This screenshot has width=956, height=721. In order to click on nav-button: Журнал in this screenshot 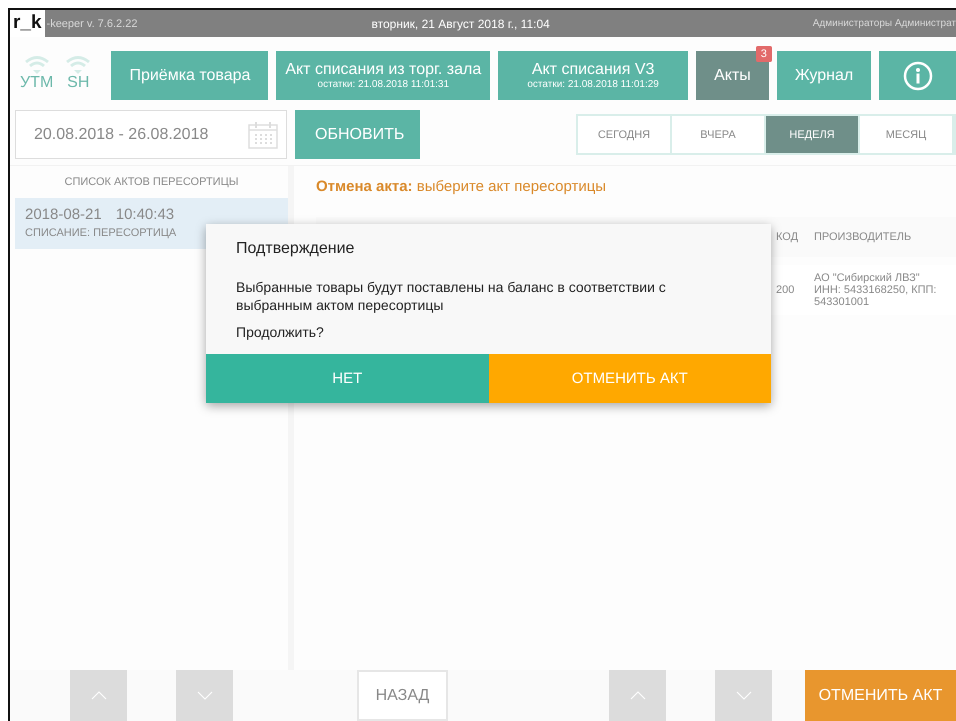, I will do `click(824, 75)`.